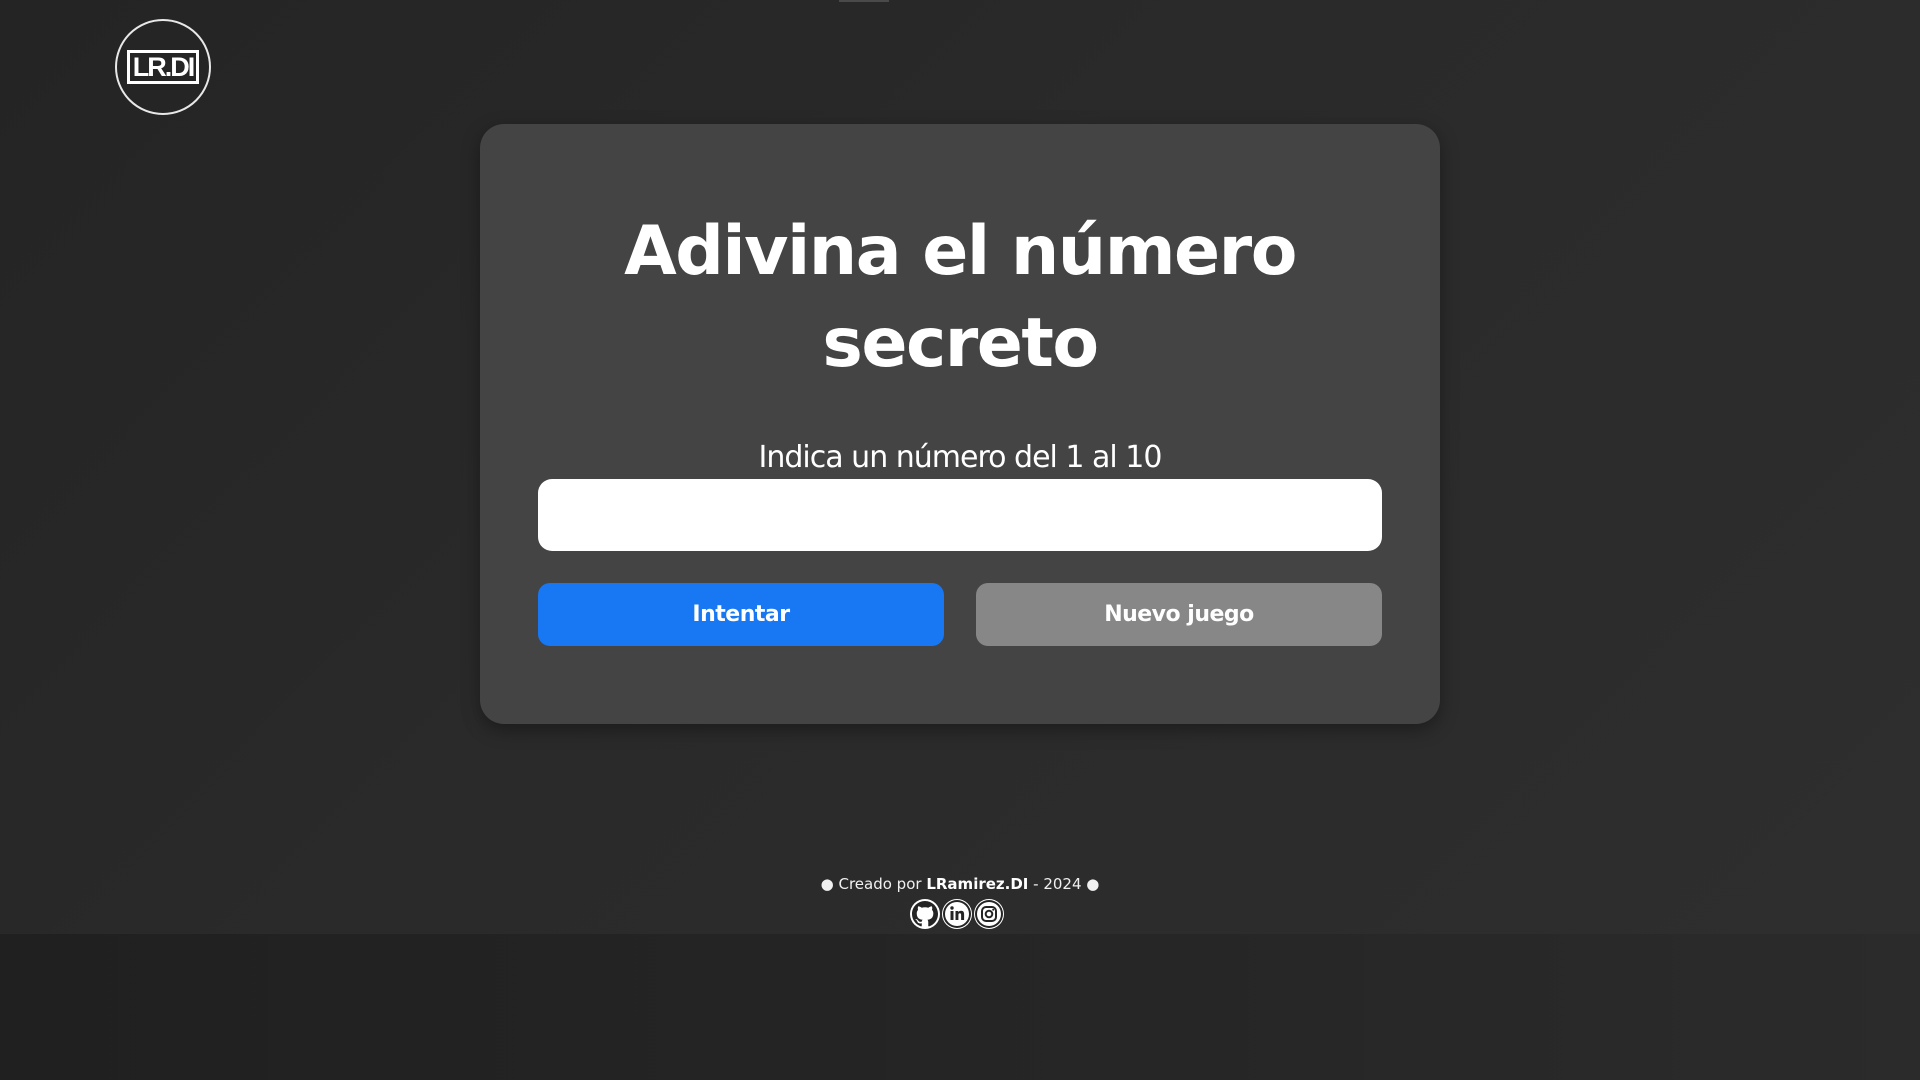 The width and height of the screenshot is (1920, 1080). I want to click on title-line-1: Adivina el número, so click(960, 251).